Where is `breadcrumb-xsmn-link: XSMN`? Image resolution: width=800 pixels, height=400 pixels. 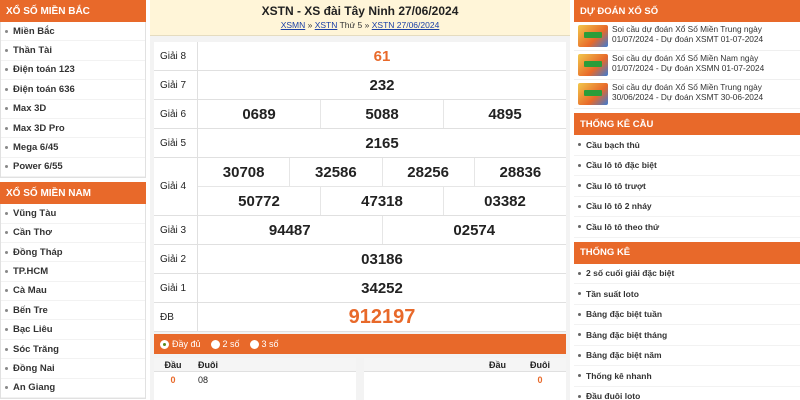 breadcrumb-xsmn-link: XSMN is located at coordinates (293, 25).